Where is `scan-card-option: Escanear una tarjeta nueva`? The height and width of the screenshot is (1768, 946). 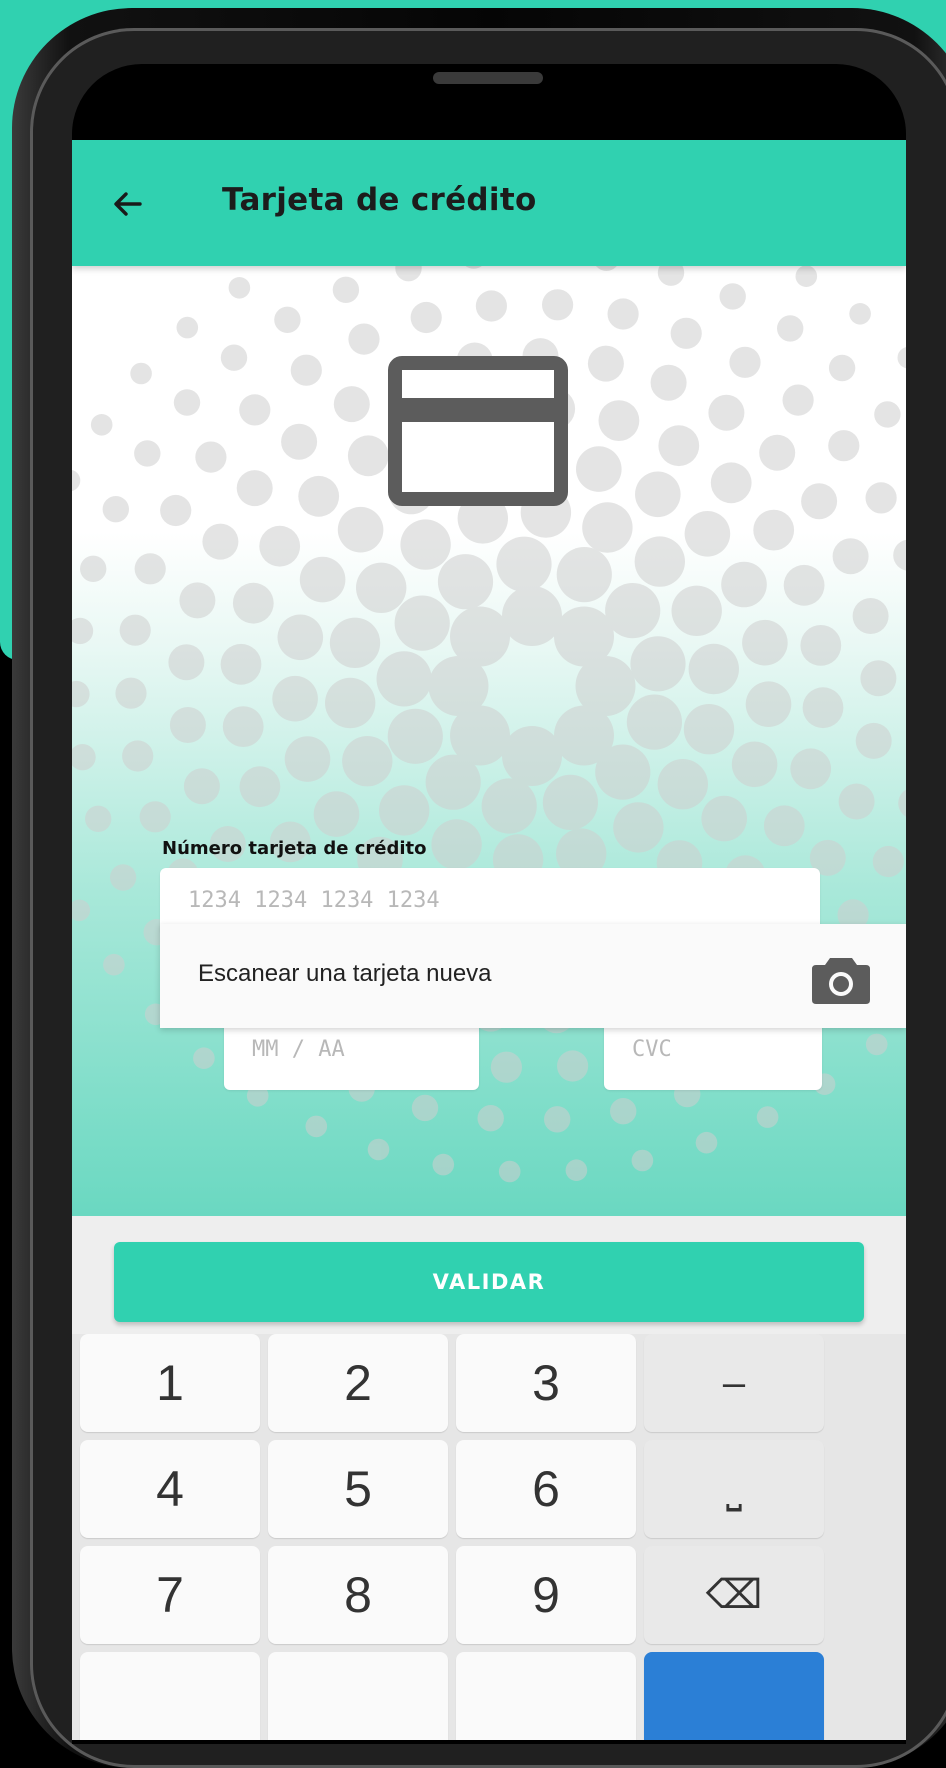 scan-card-option: Escanear una tarjeta nueva is located at coordinates (533, 976).